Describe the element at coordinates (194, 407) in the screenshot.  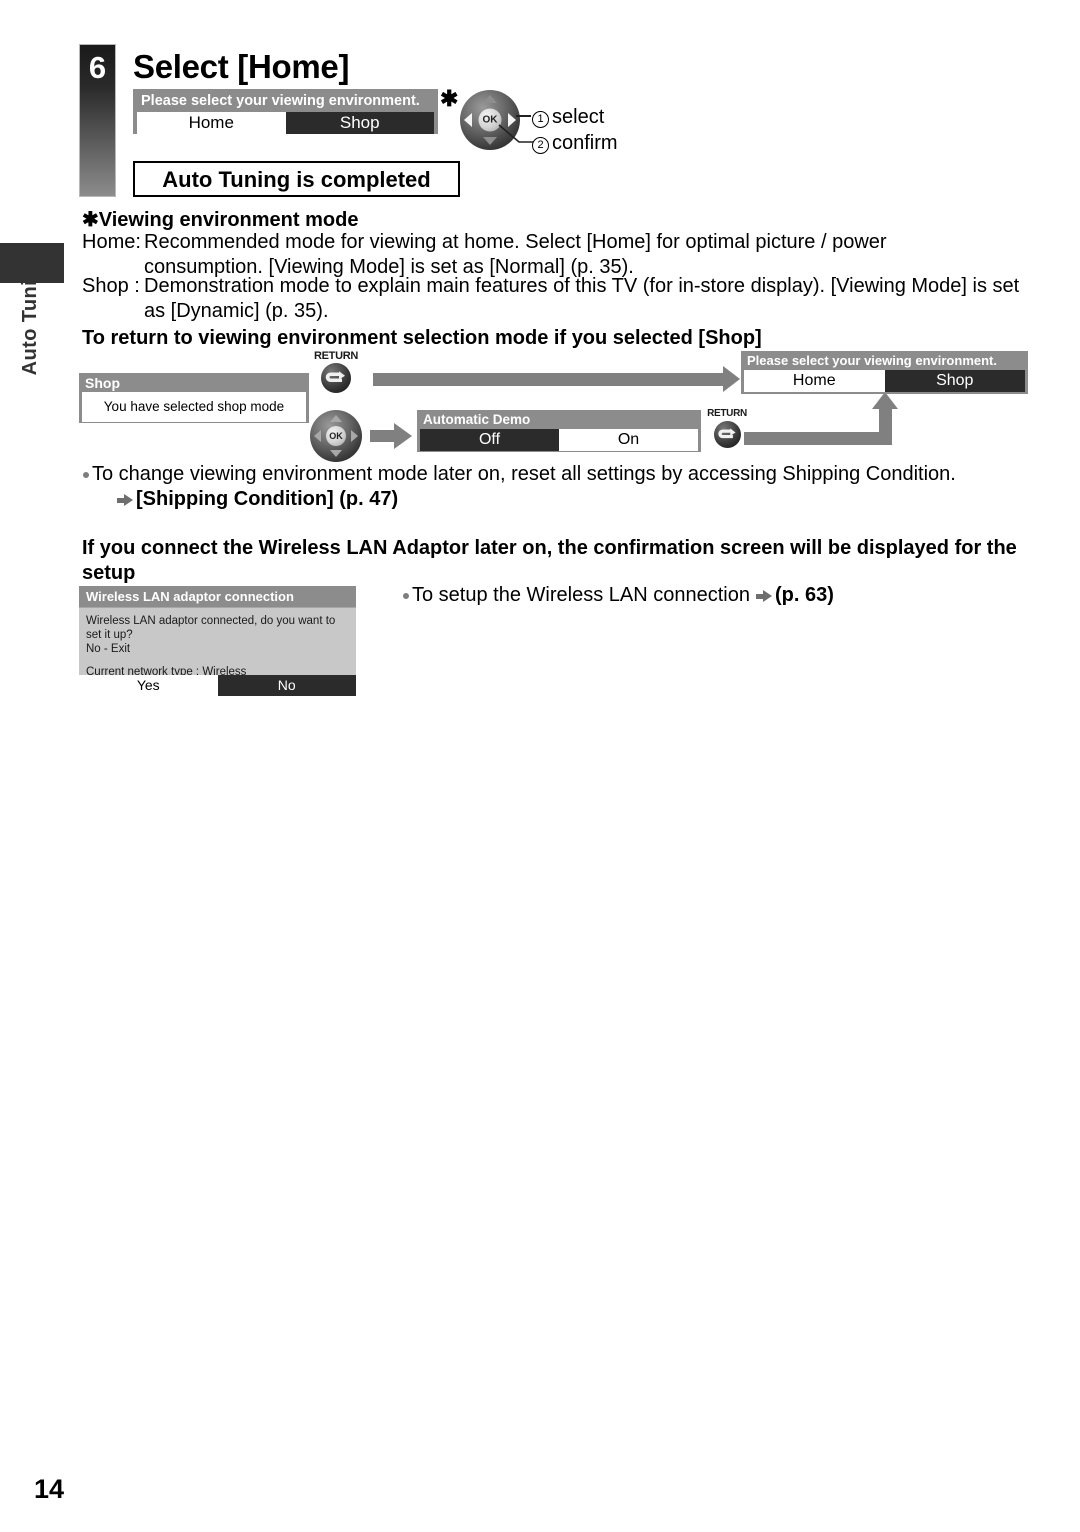
I see `shop-dialog-body: You have selected shop mode` at that location.